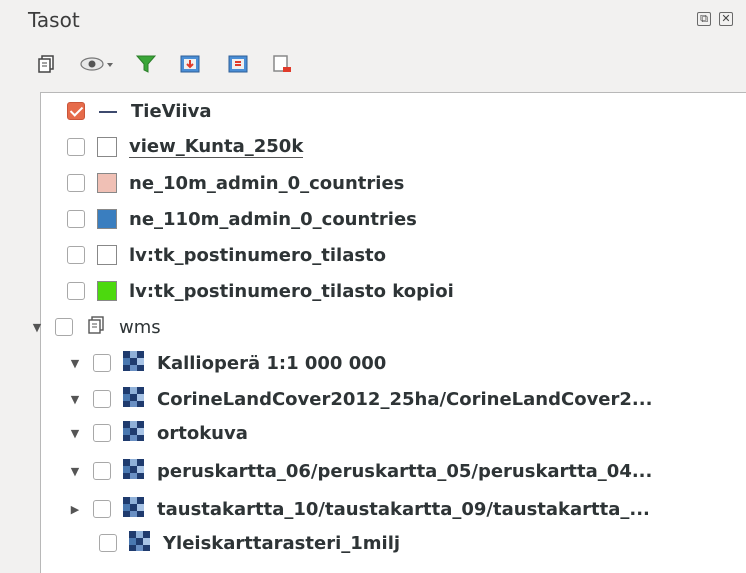 The width and height of the screenshot is (746, 573). Describe the element at coordinates (373, 64) in the screenshot. I see `layers-toolbar` at that location.